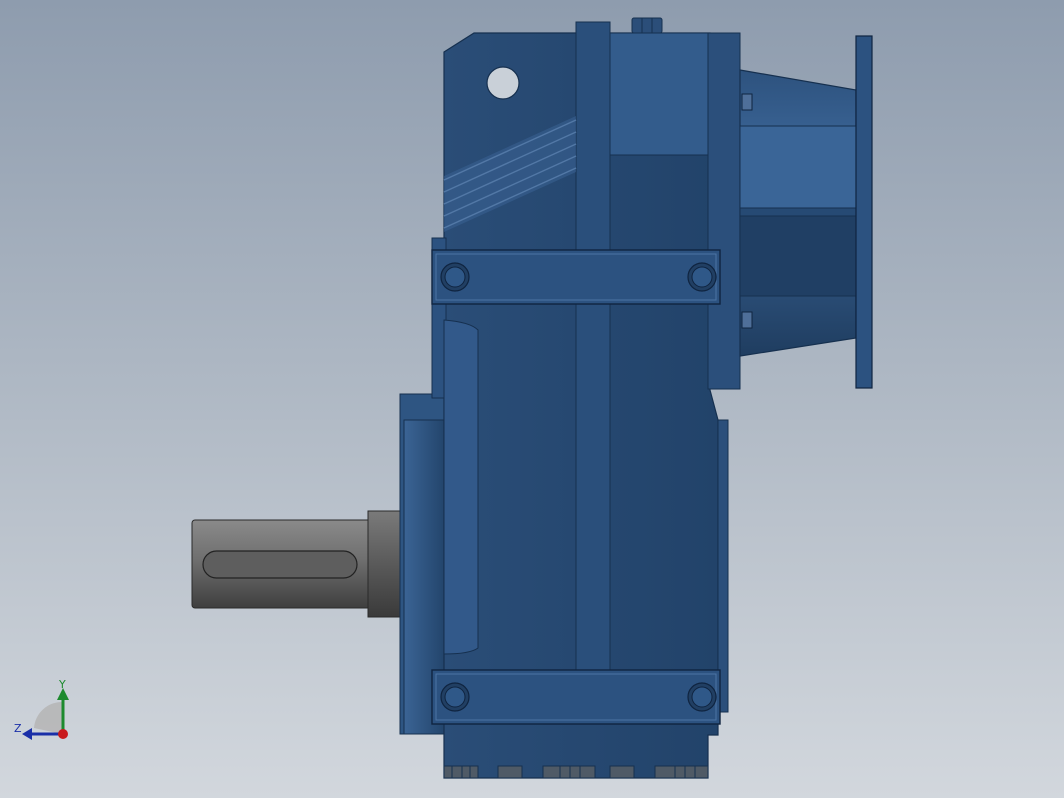 The width and height of the screenshot is (1064, 798). Describe the element at coordinates (576, 277) in the screenshot. I see `upper-clamp-bar` at that location.